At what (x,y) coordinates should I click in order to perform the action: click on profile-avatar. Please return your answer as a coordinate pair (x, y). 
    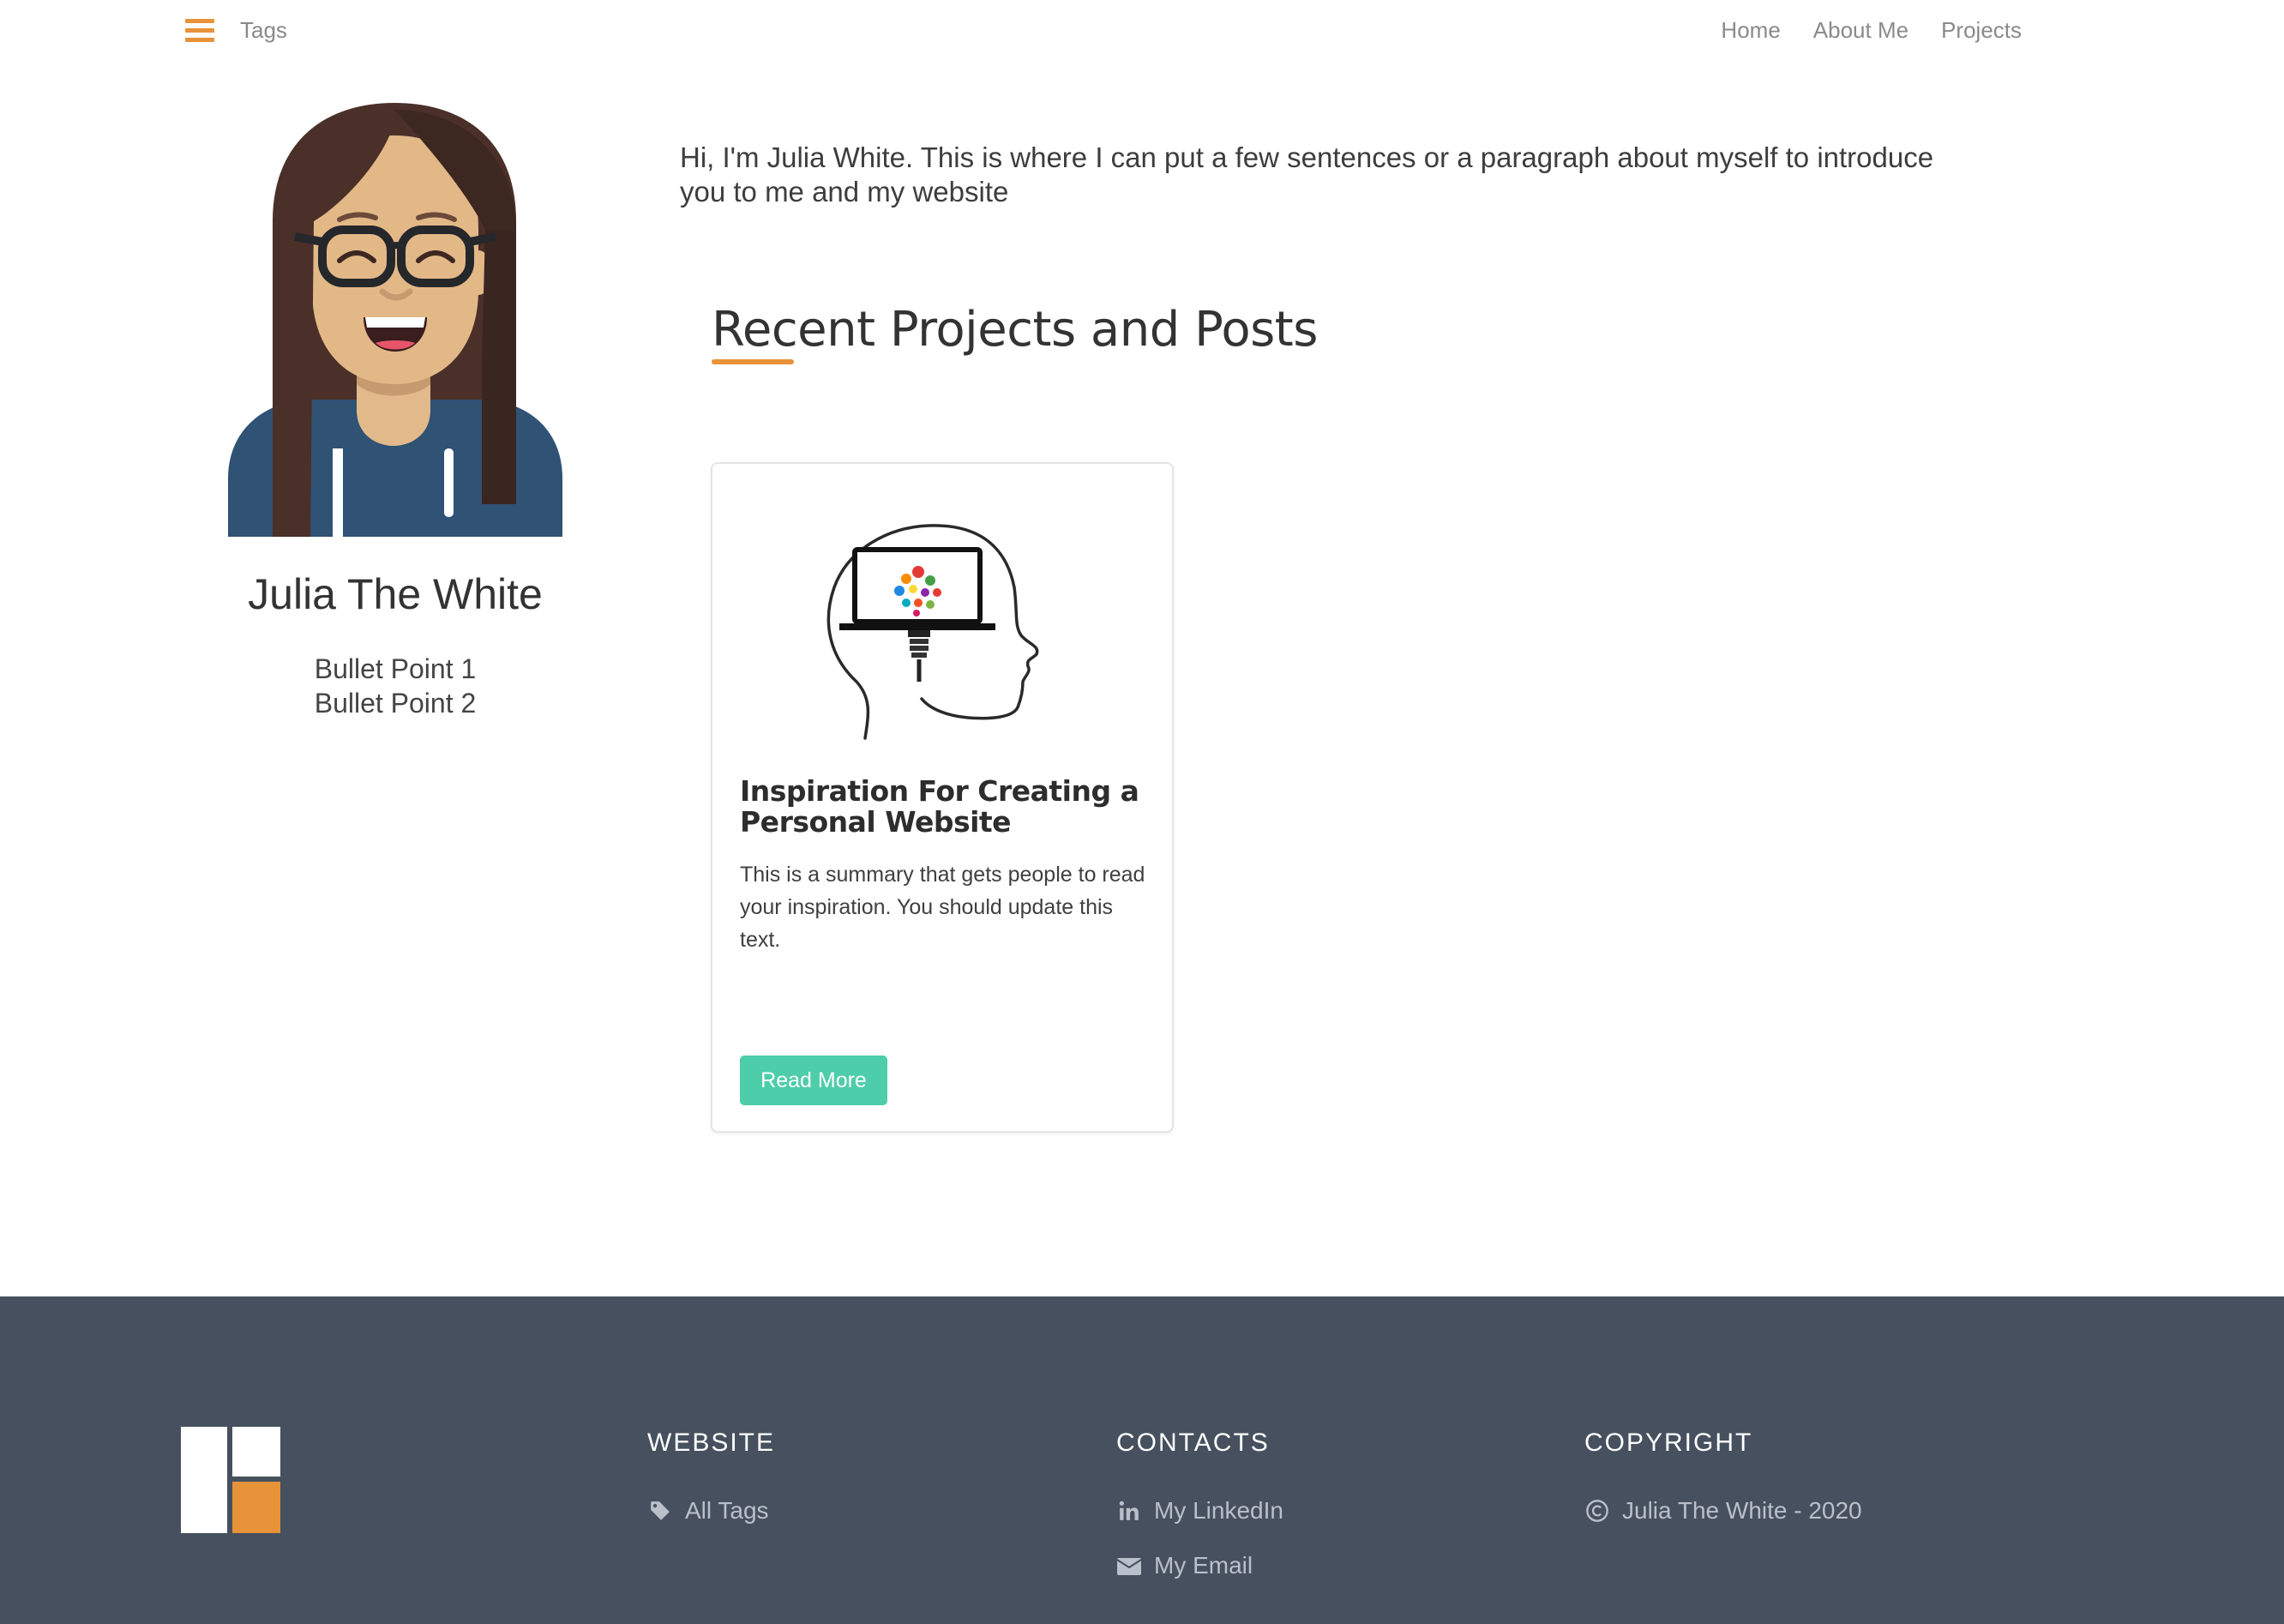
    Looking at the image, I should click on (395, 319).